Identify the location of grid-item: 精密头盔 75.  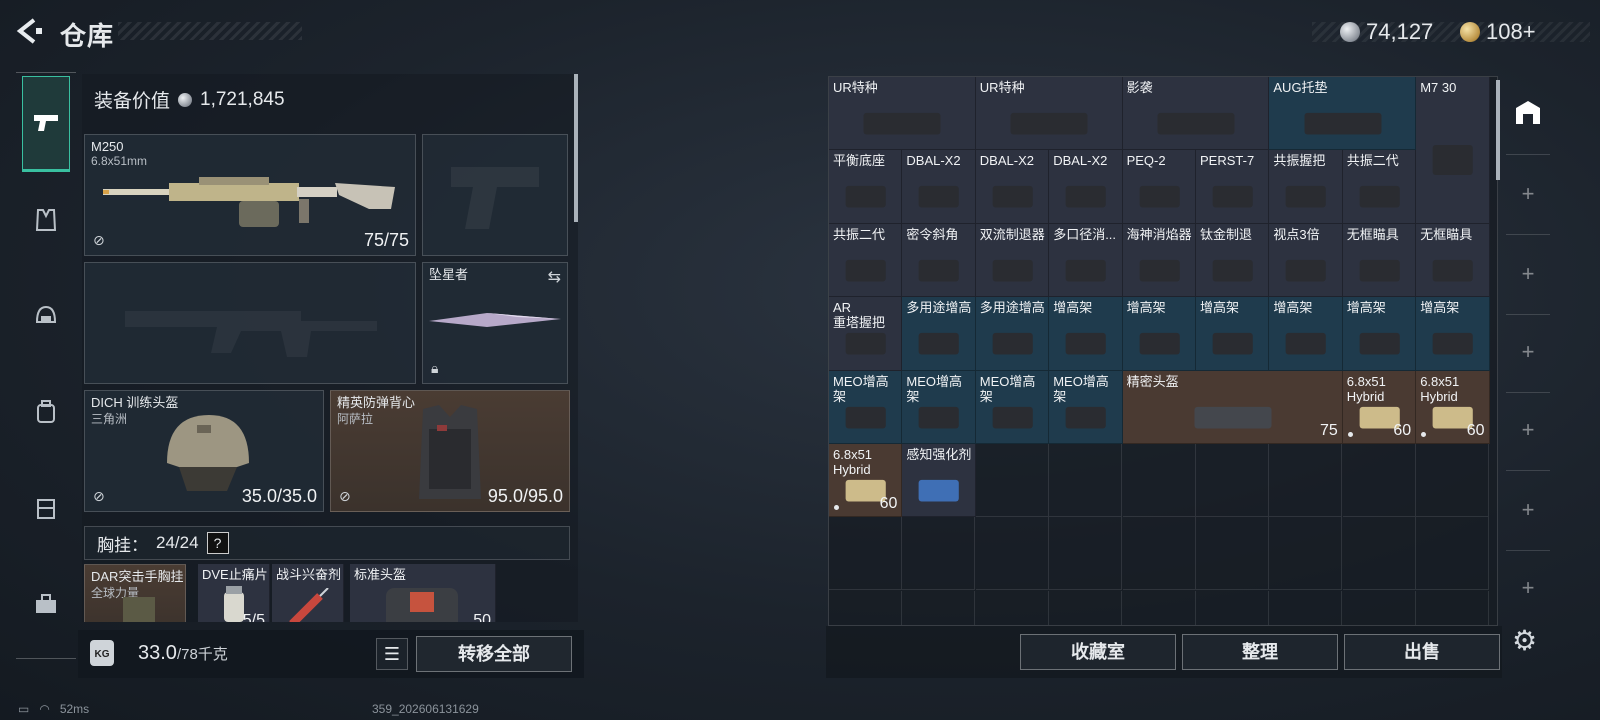
(1232, 407).